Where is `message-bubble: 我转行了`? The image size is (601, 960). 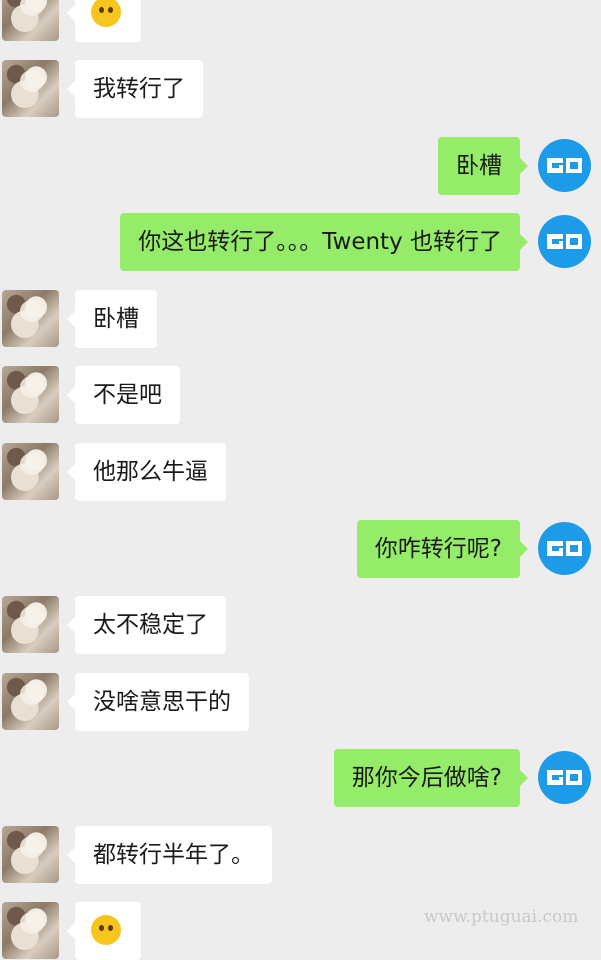 message-bubble: 我转行了 is located at coordinates (135, 89).